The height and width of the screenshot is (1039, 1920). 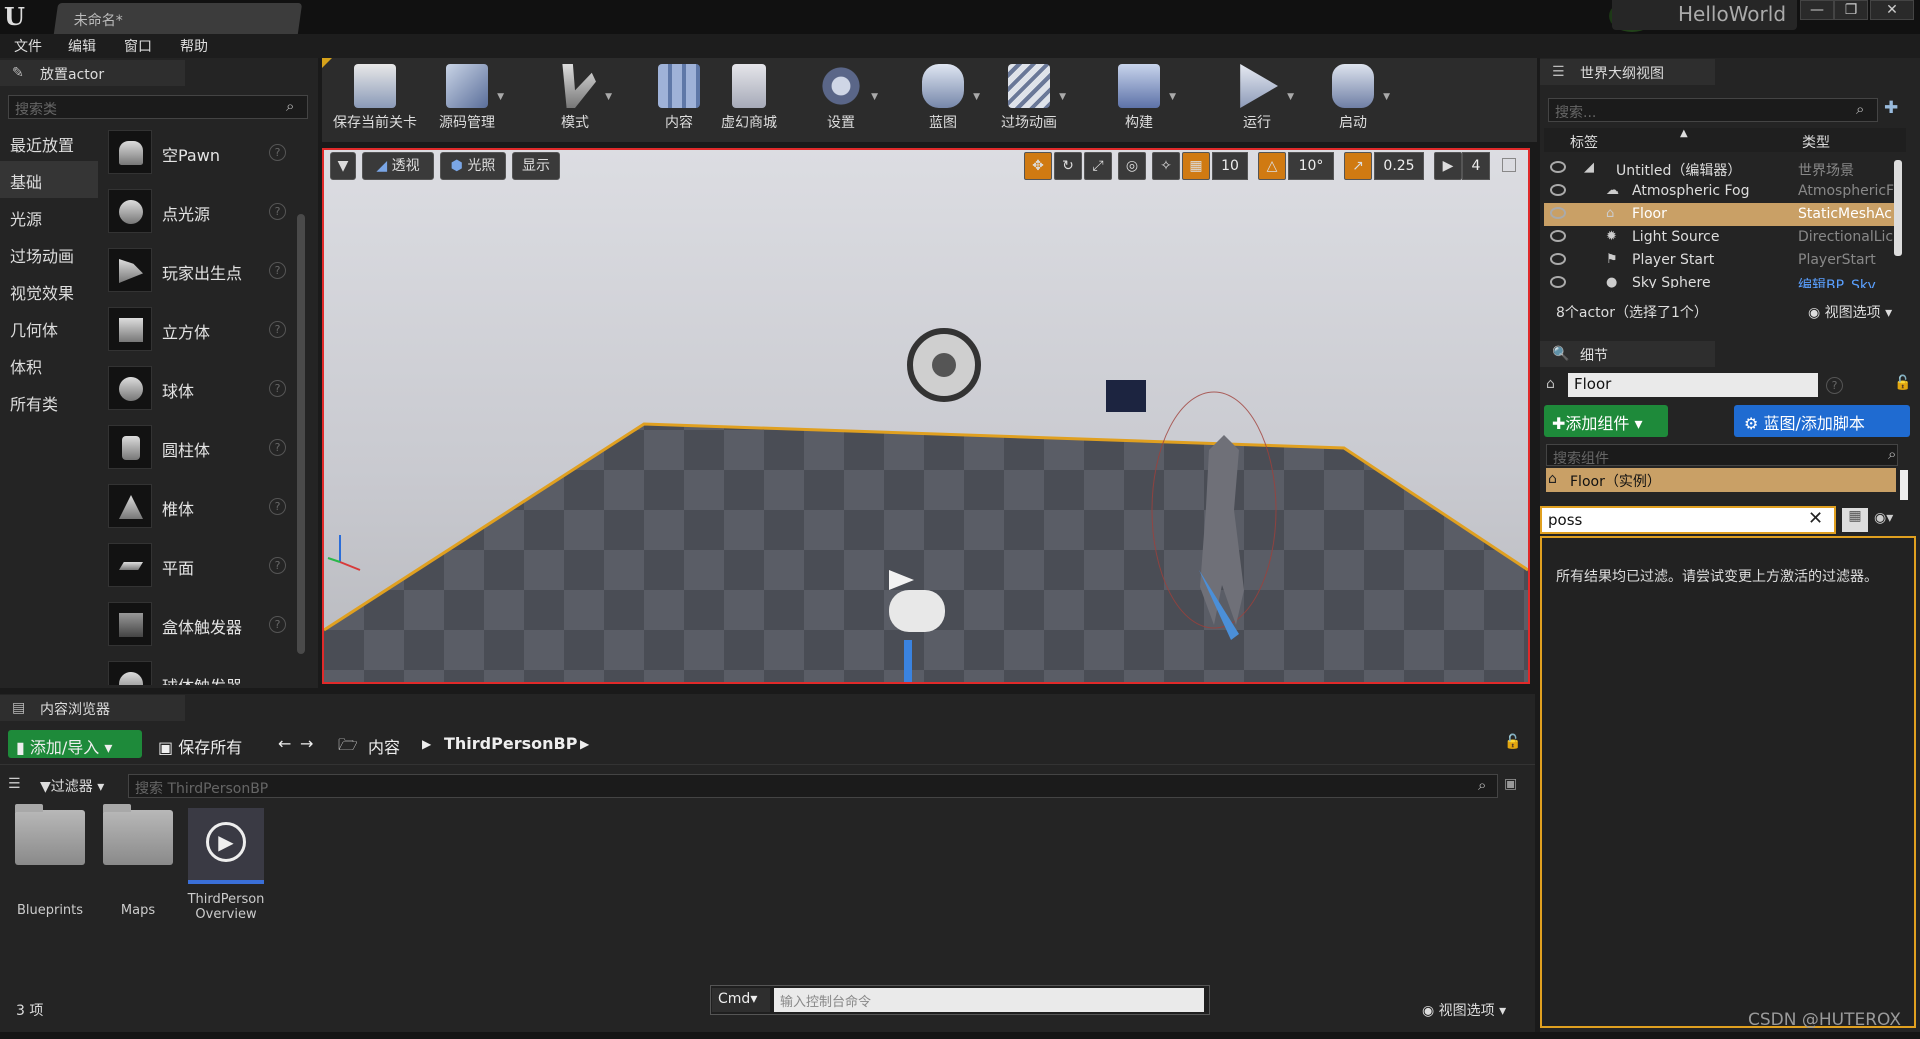 I want to click on category-visual-effects: 视觉效果, so click(x=49, y=290).